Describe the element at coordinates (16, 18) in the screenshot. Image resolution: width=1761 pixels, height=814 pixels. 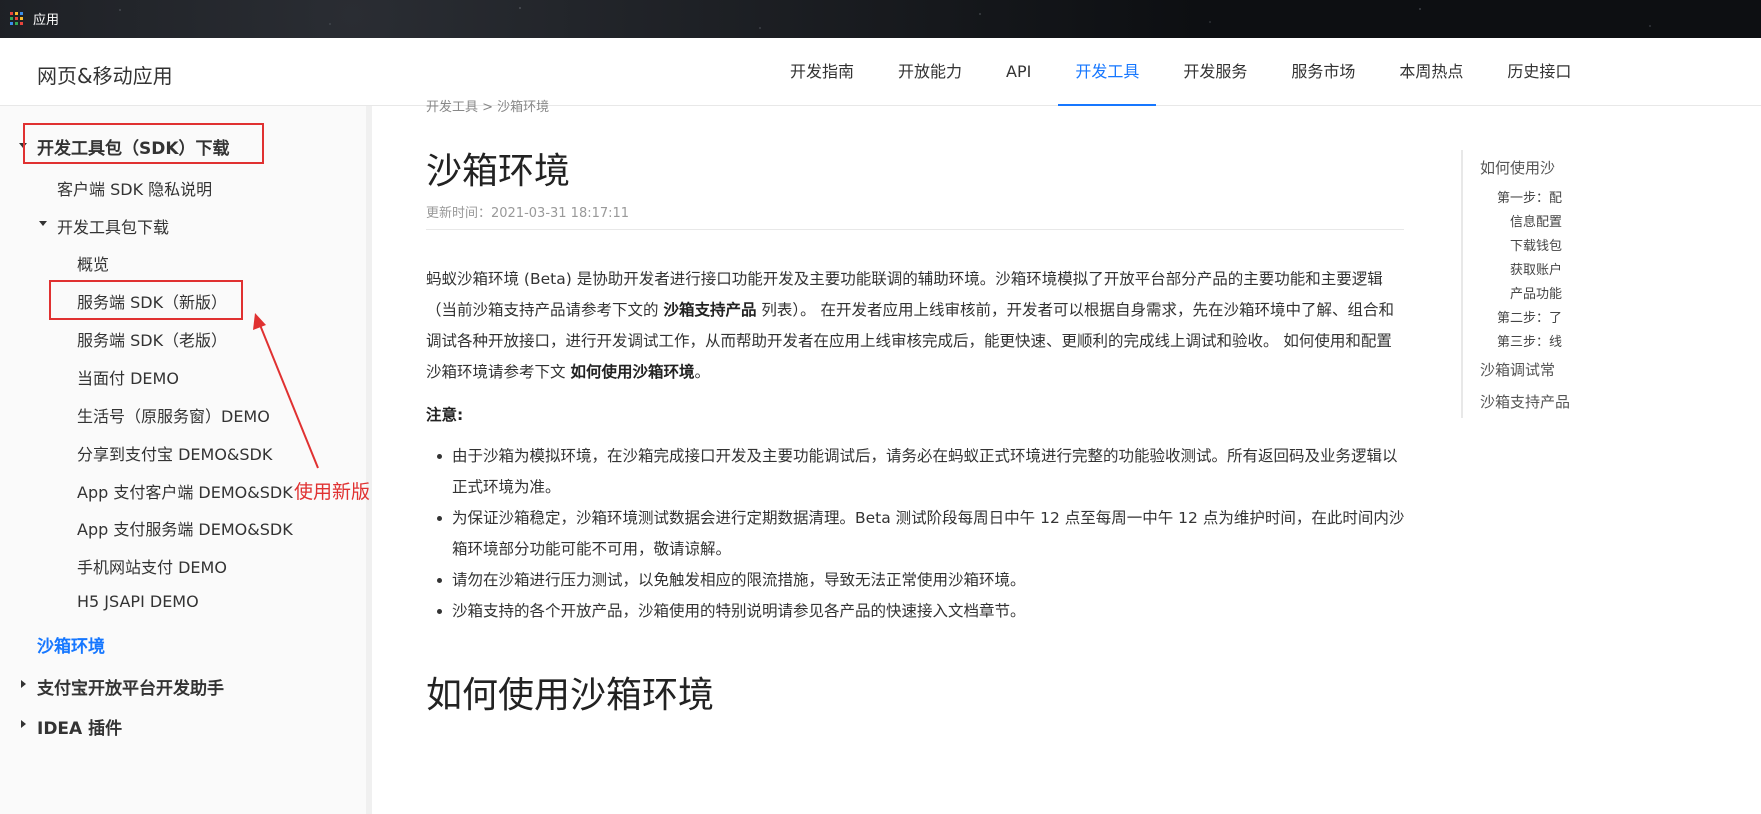
I see `apps-grid-icon` at that location.